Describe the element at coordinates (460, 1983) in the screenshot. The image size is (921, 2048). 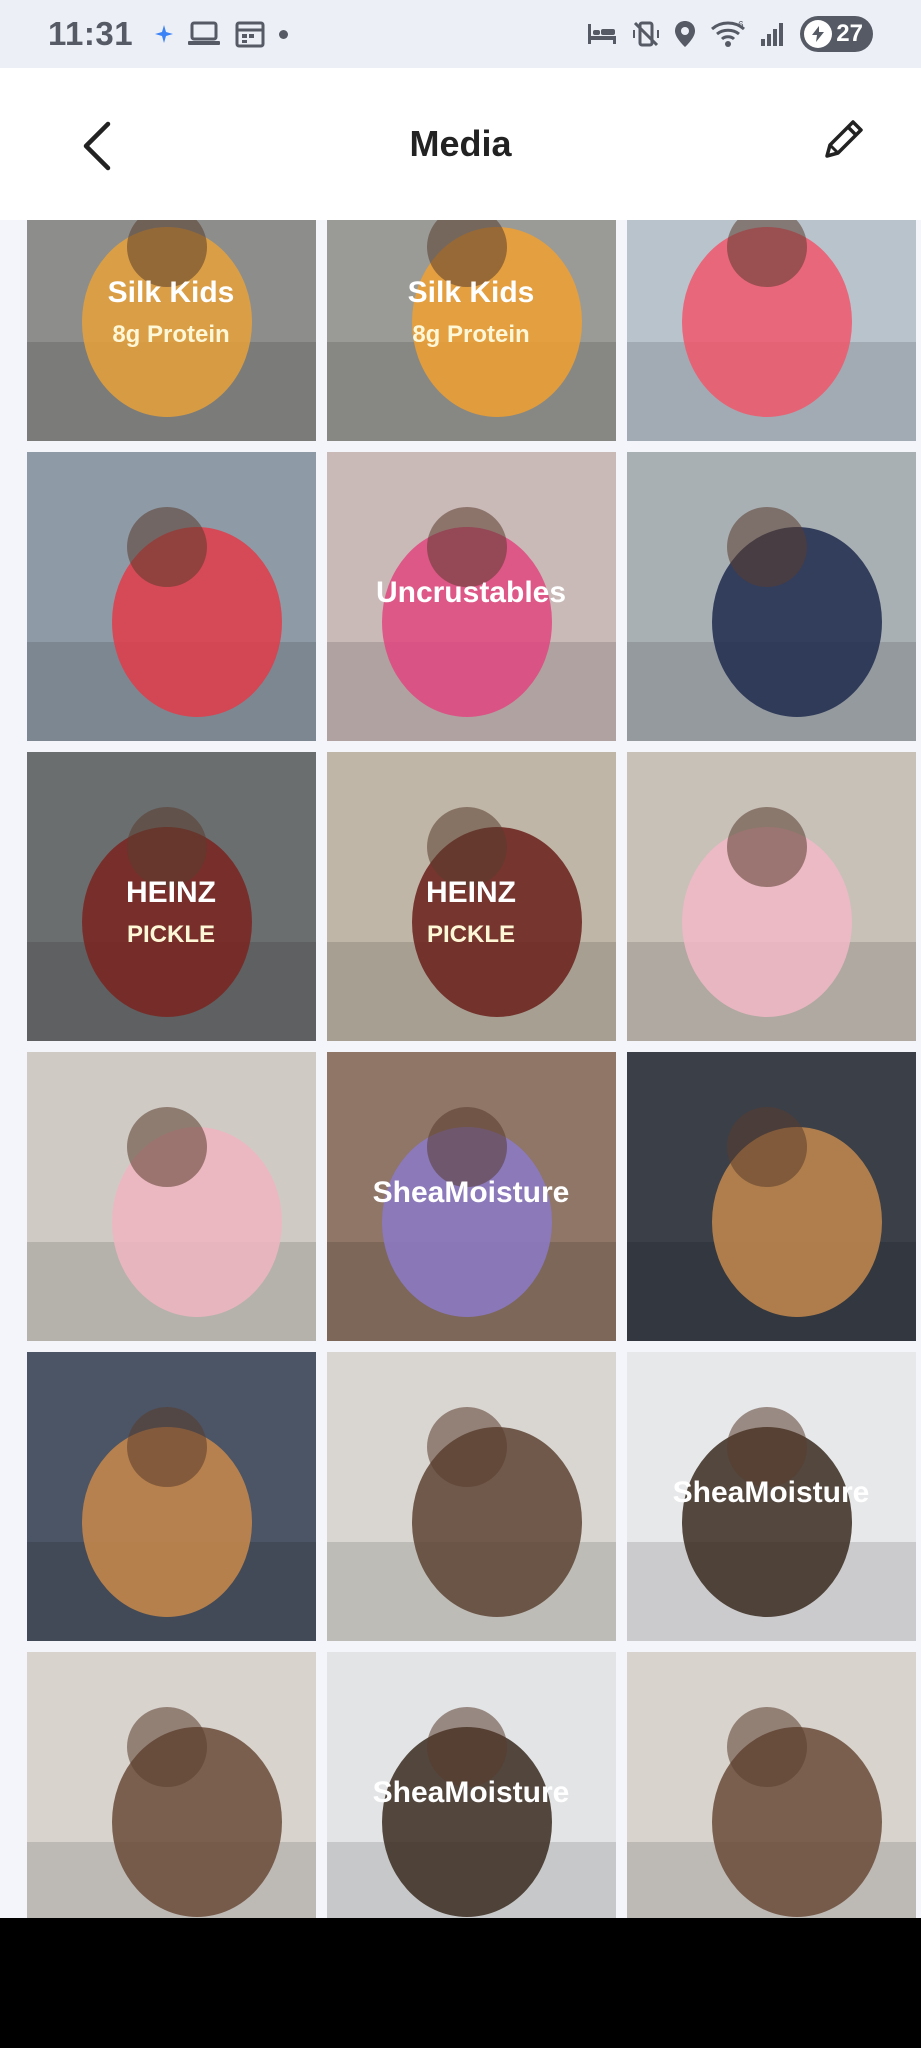
I see `system-navigation-bar` at that location.